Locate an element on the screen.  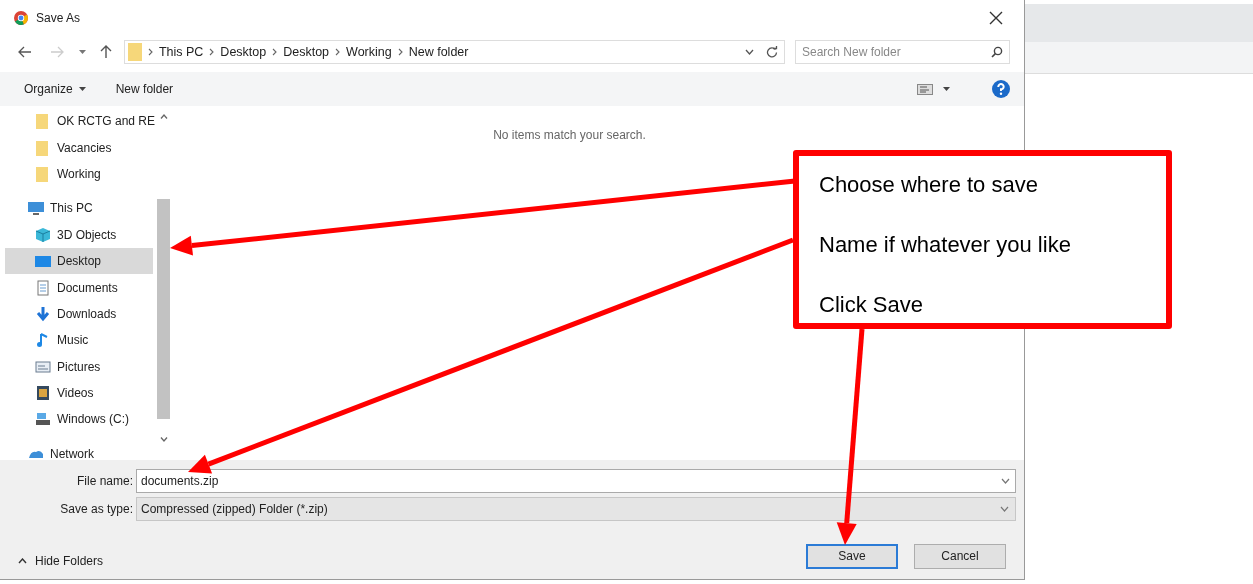
dialog-button: Cancel is located at coordinates (960, 556).